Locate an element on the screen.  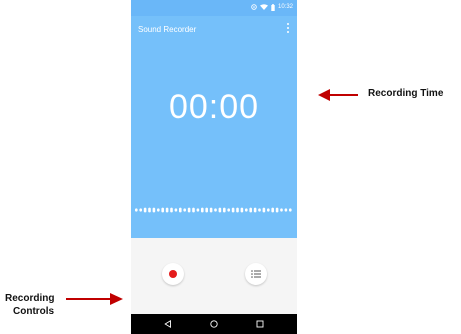
home-icon is located at coordinates (214, 324).